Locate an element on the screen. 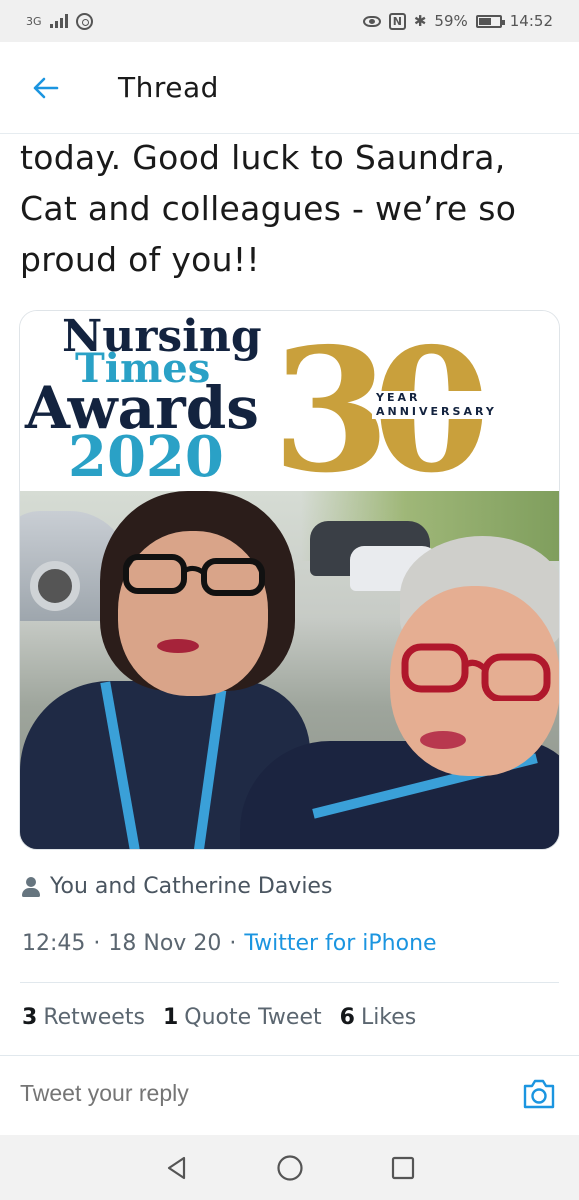 This screenshot has width=579, height=1200. triangle-back-icon is located at coordinates (176, 1167).